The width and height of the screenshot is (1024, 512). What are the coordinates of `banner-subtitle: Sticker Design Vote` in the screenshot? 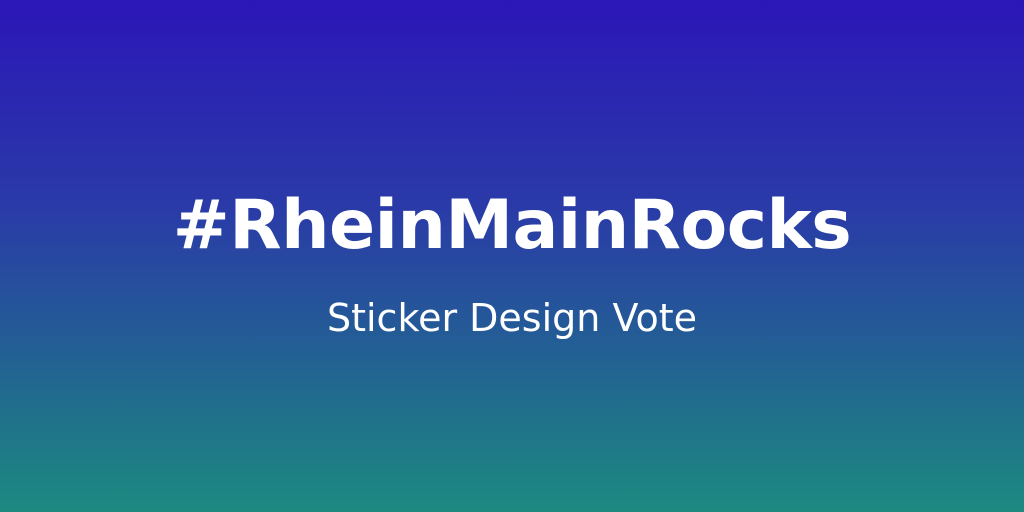 It's located at (512, 318).